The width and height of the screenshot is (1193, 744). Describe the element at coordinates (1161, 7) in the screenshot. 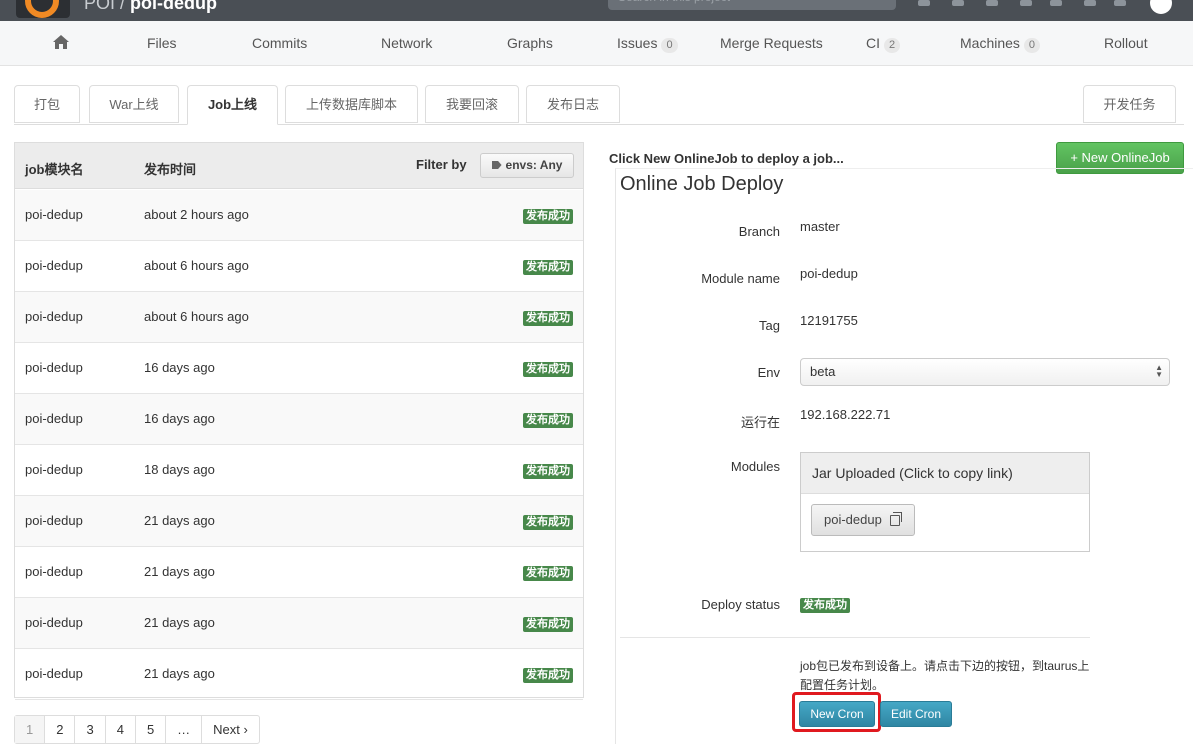

I see `avatar` at that location.